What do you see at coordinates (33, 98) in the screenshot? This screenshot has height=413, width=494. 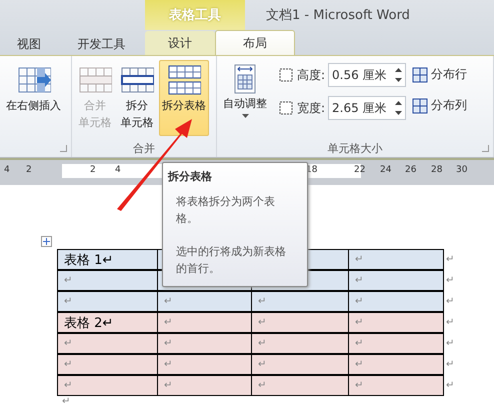 I see `ribbon-button: 在右侧插入` at bounding box center [33, 98].